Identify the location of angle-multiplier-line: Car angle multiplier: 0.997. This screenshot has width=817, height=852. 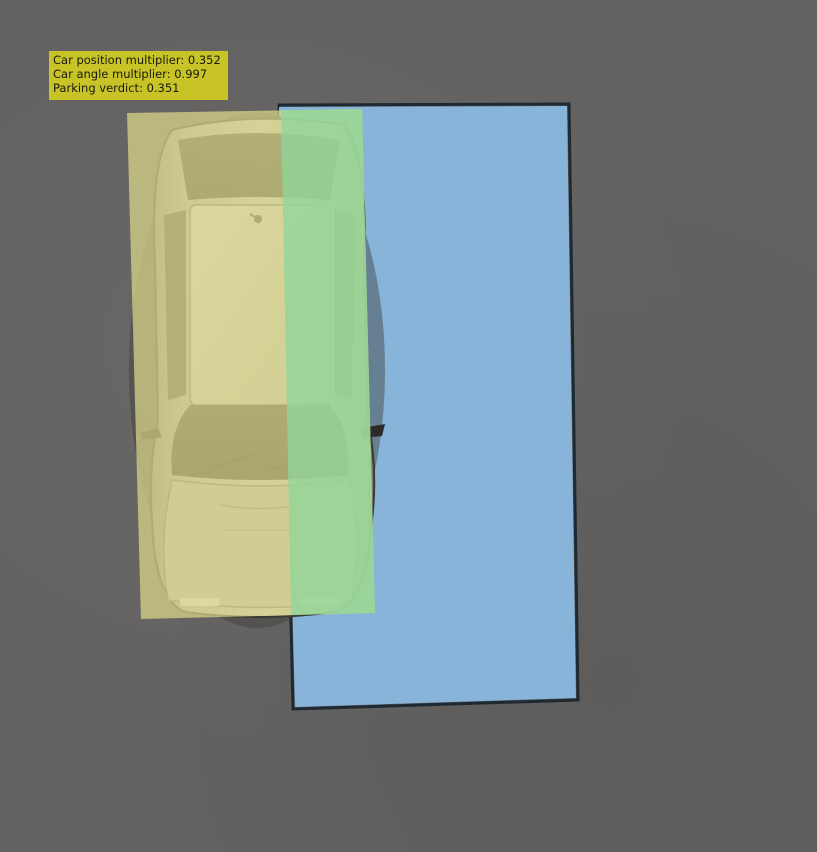
(138, 74).